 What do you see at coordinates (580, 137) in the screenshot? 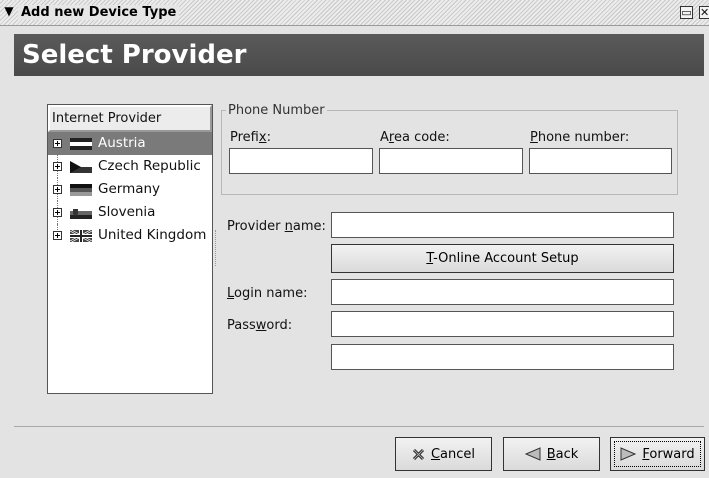
I see `phone-number-label: Phone number:` at bounding box center [580, 137].